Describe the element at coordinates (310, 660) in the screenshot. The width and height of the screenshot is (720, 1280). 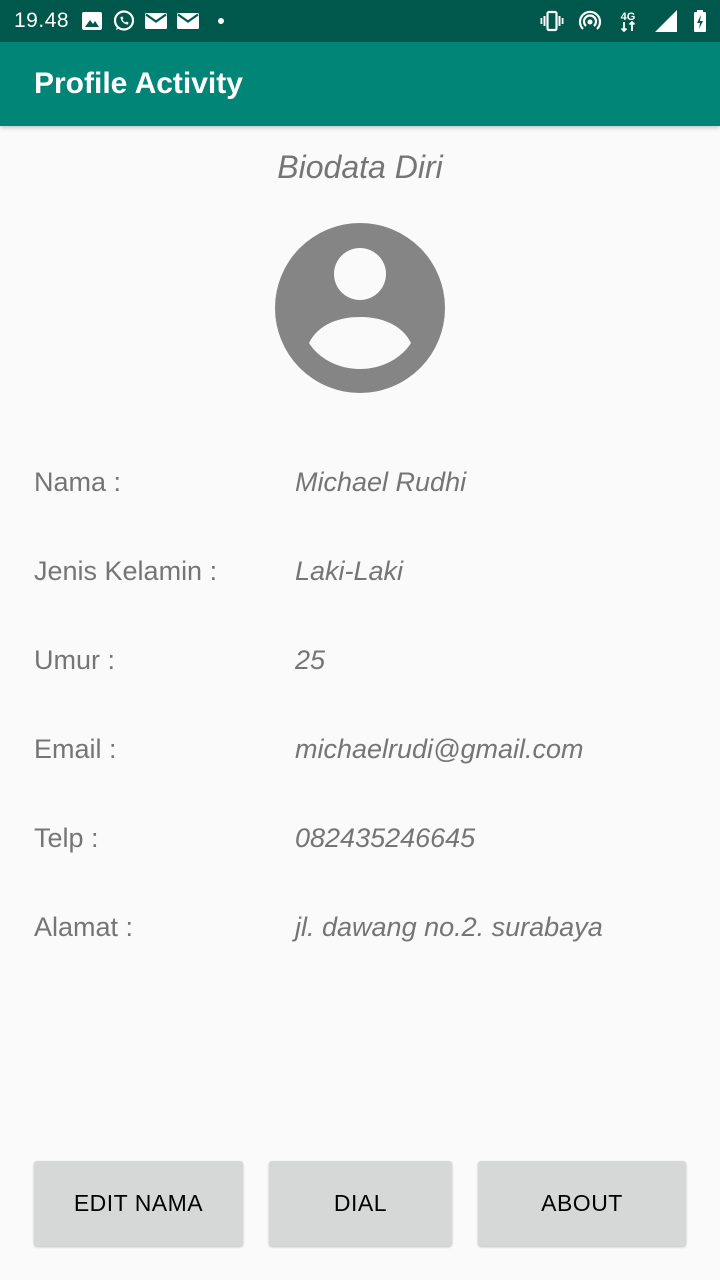
I see `field-value-umur: 25` at that location.